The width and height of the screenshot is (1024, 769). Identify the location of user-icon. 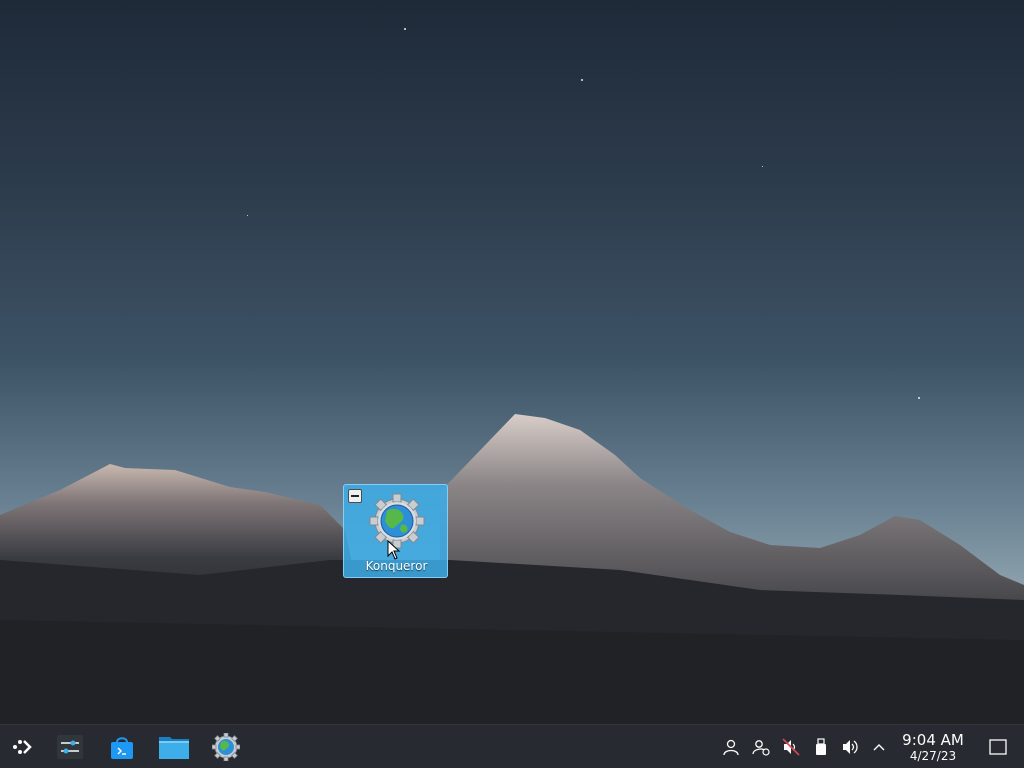
(731, 747).